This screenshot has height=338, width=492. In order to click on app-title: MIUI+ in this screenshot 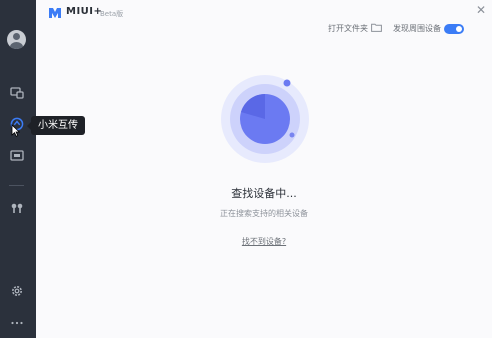, I will do `click(84, 11)`.